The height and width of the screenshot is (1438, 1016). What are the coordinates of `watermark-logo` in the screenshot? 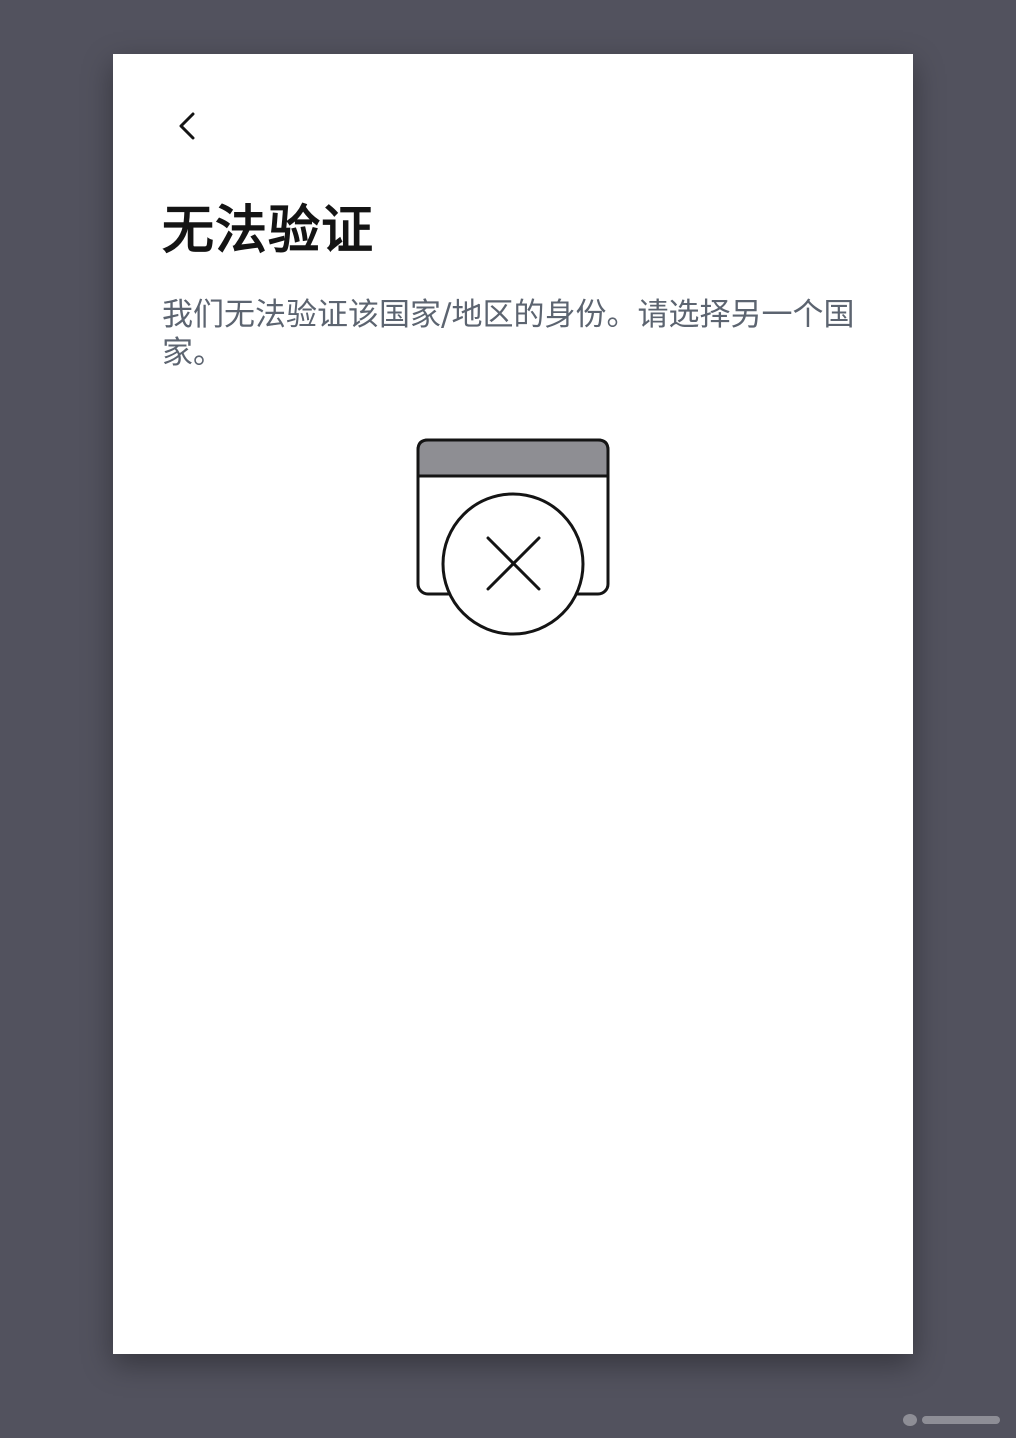 It's located at (951, 1420).